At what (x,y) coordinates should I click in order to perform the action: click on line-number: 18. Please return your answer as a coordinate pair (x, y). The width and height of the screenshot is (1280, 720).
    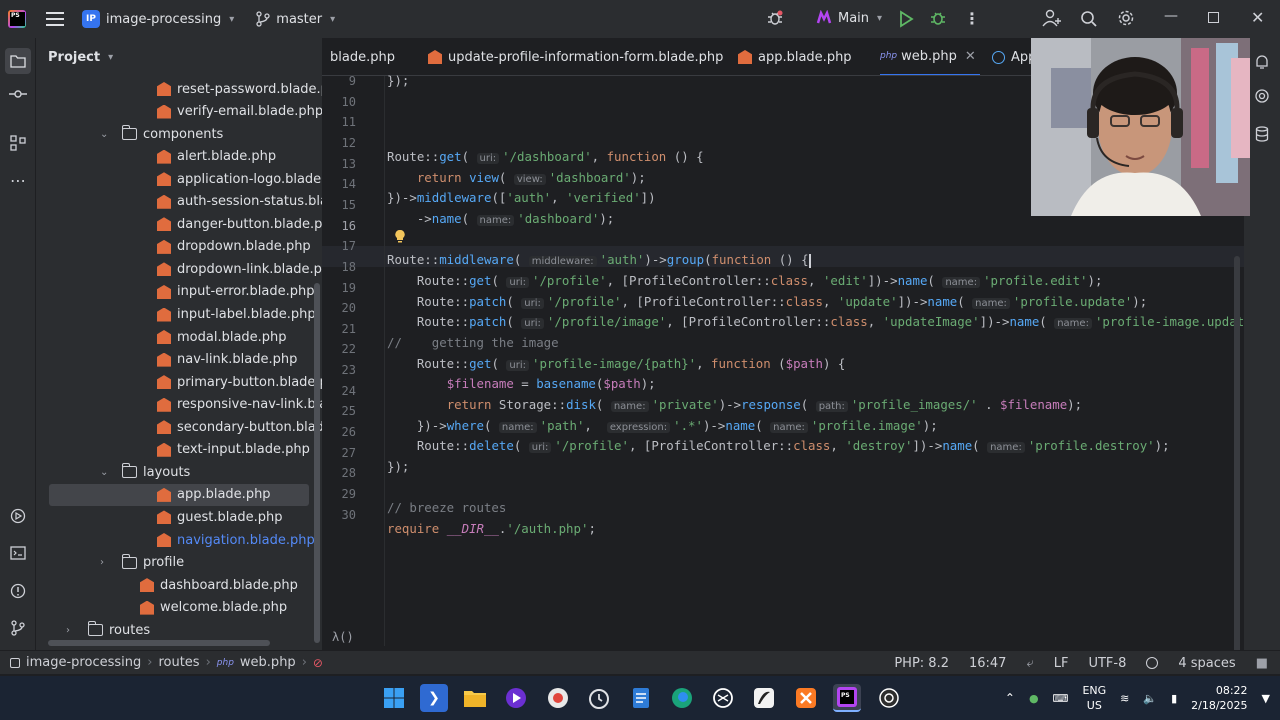
    Looking at the image, I should click on (339, 267).